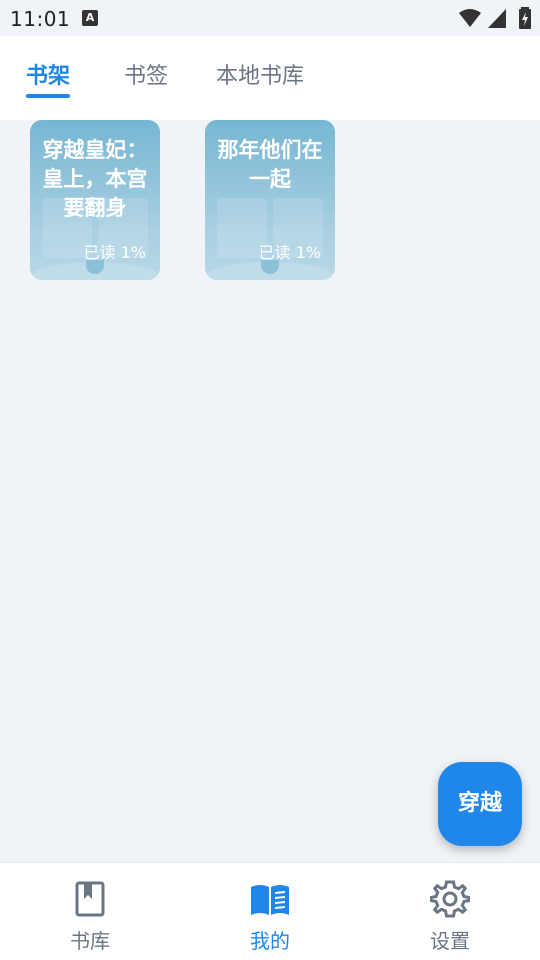  I want to click on tab-active-indicator, so click(48, 96).